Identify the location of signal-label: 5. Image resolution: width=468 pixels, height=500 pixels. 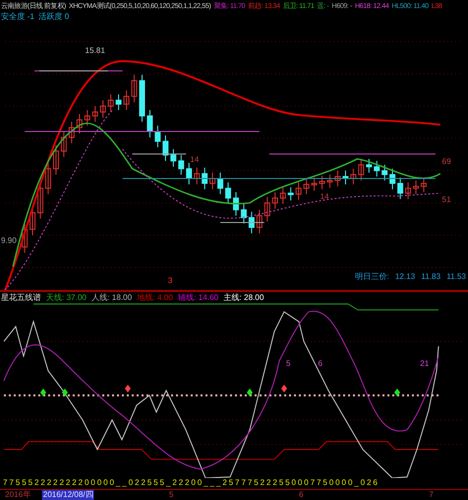
(288, 364).